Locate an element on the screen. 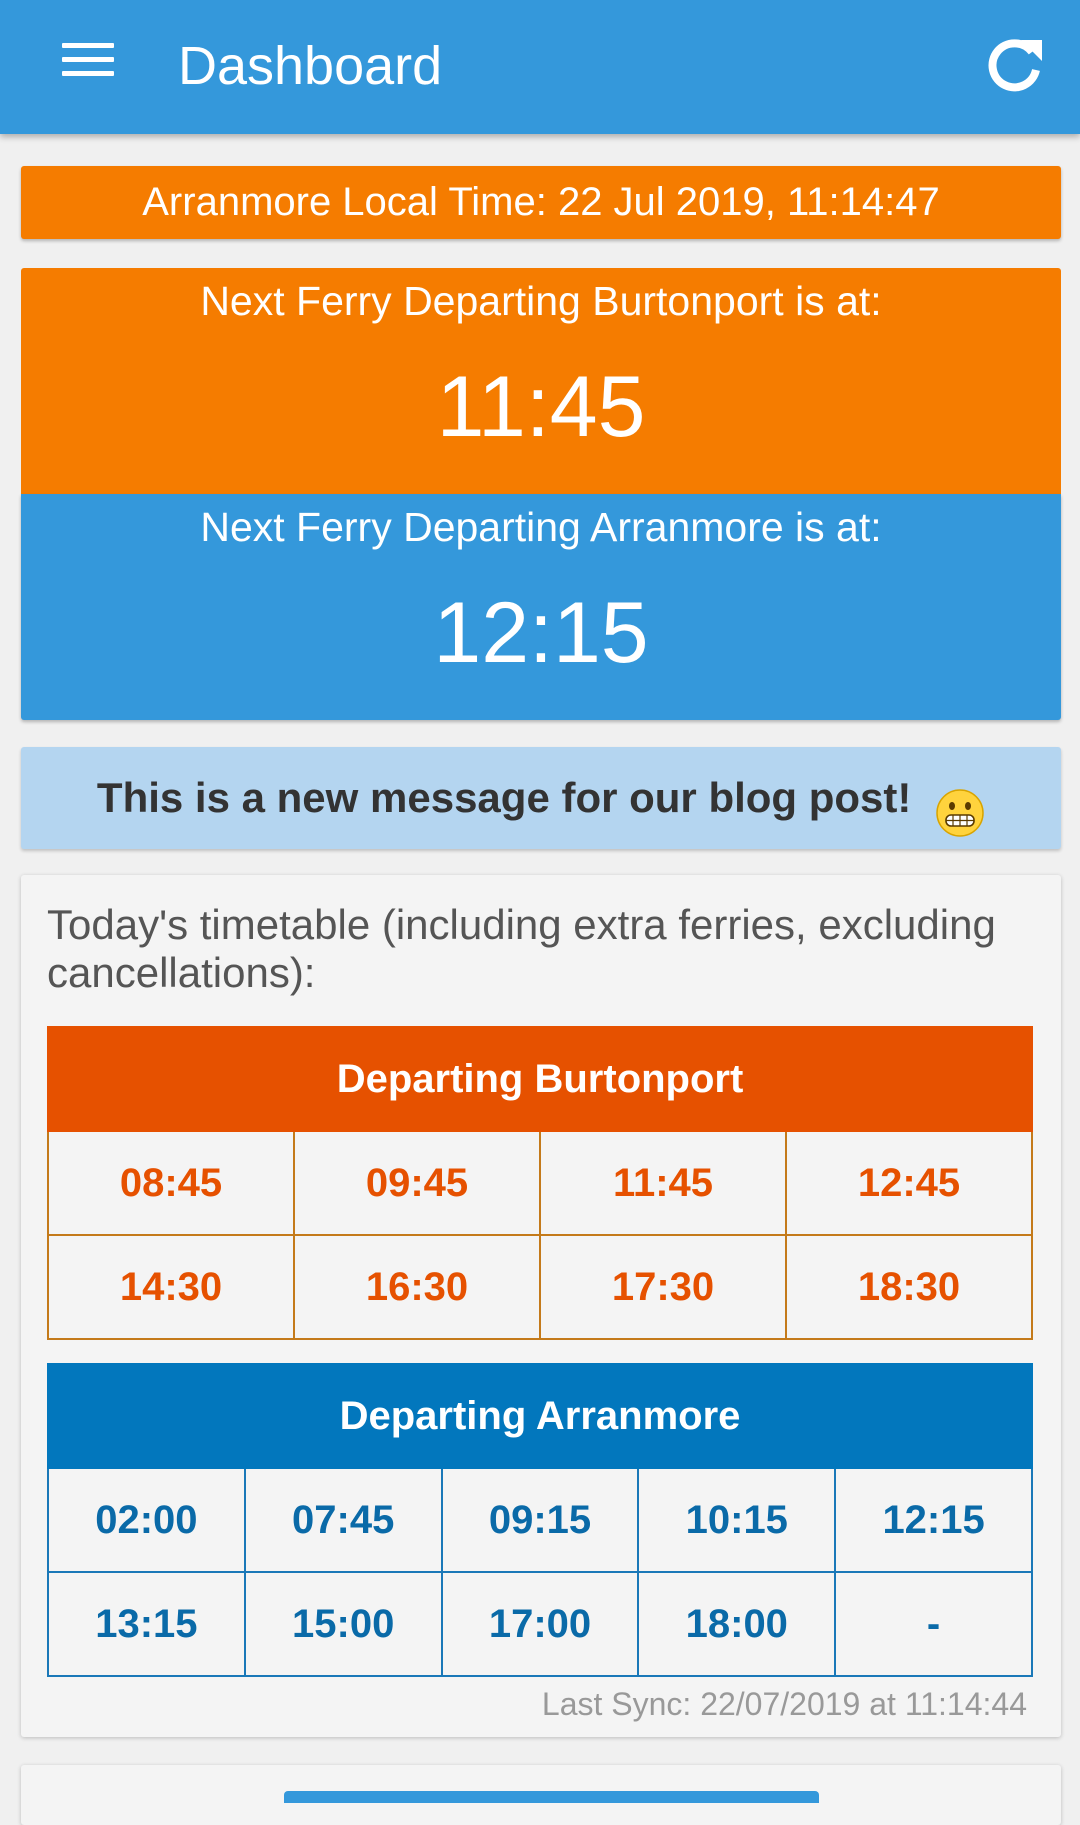 The image size is (1080, 1825). next-ferry-burtonport-time: 11:45 is located at coordinates (541, 407).